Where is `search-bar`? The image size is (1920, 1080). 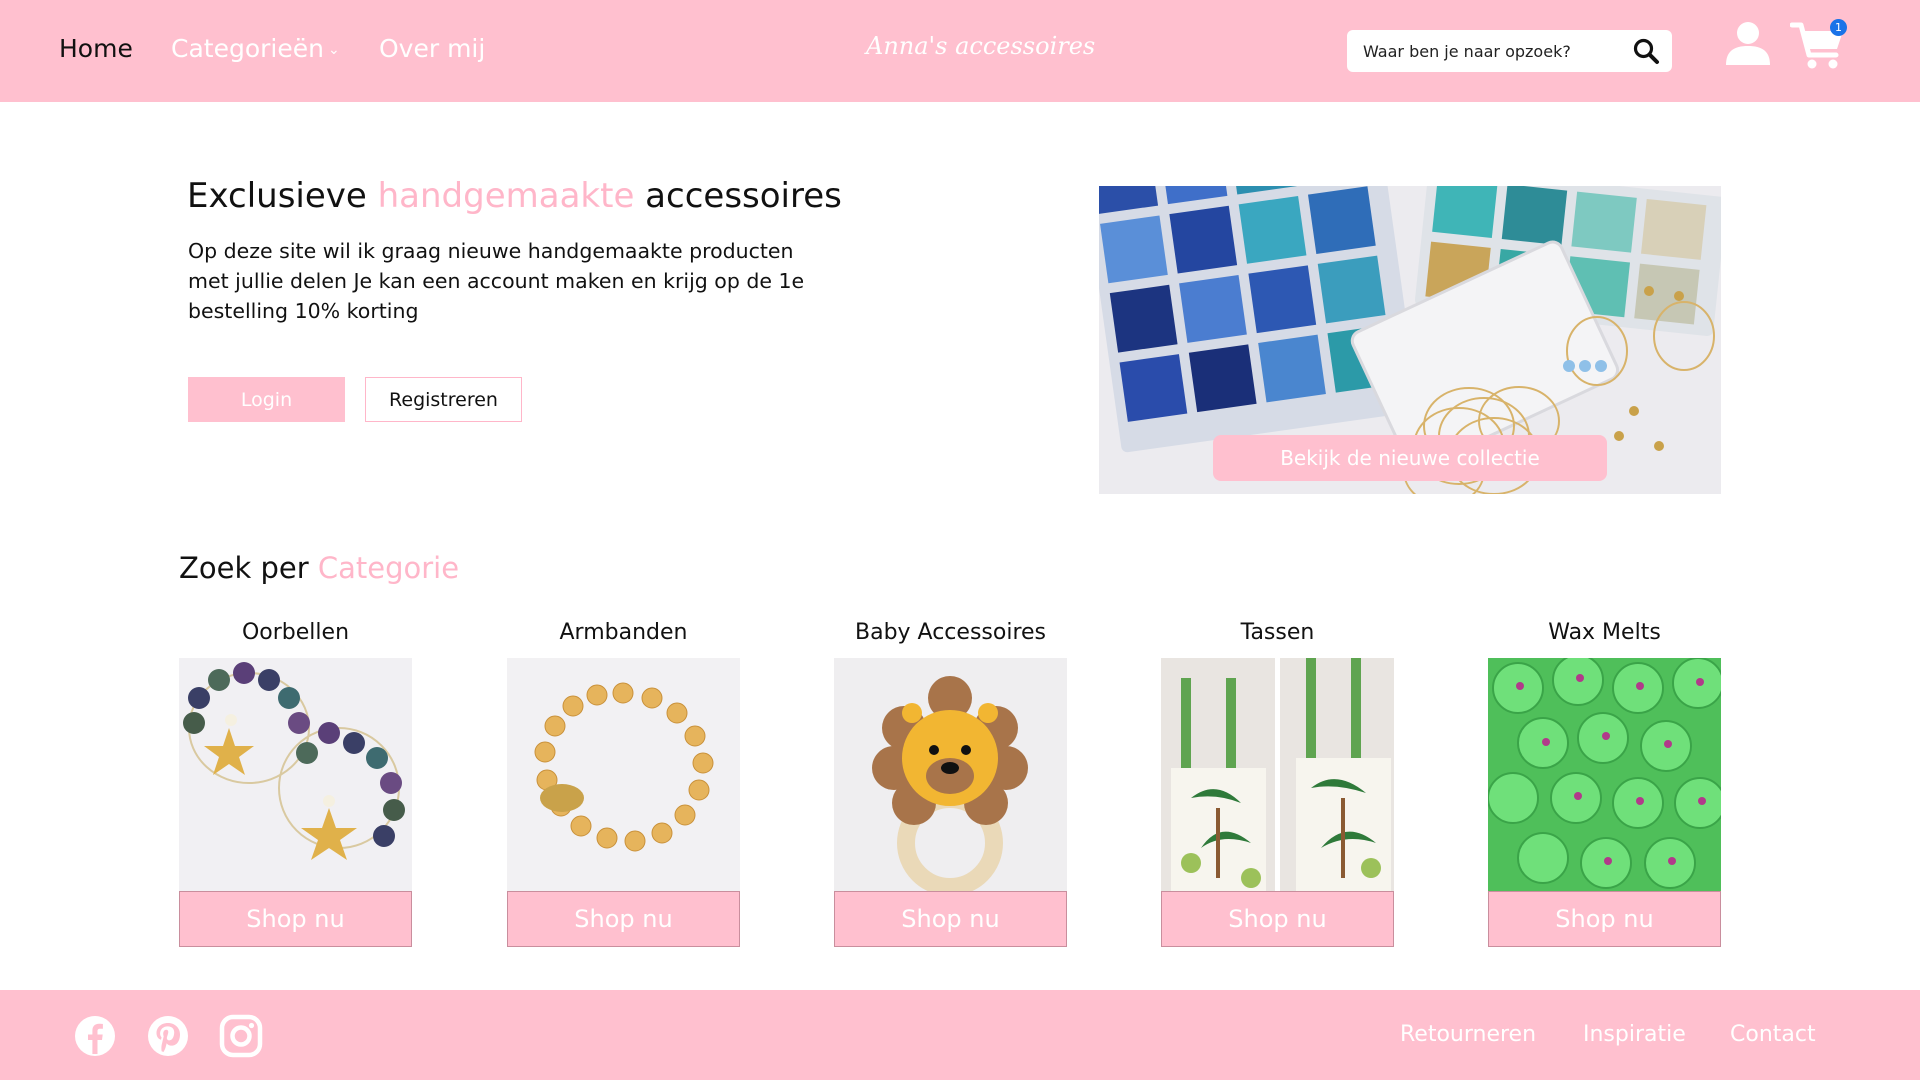
search-bar is located at coordinates (1509, 51).